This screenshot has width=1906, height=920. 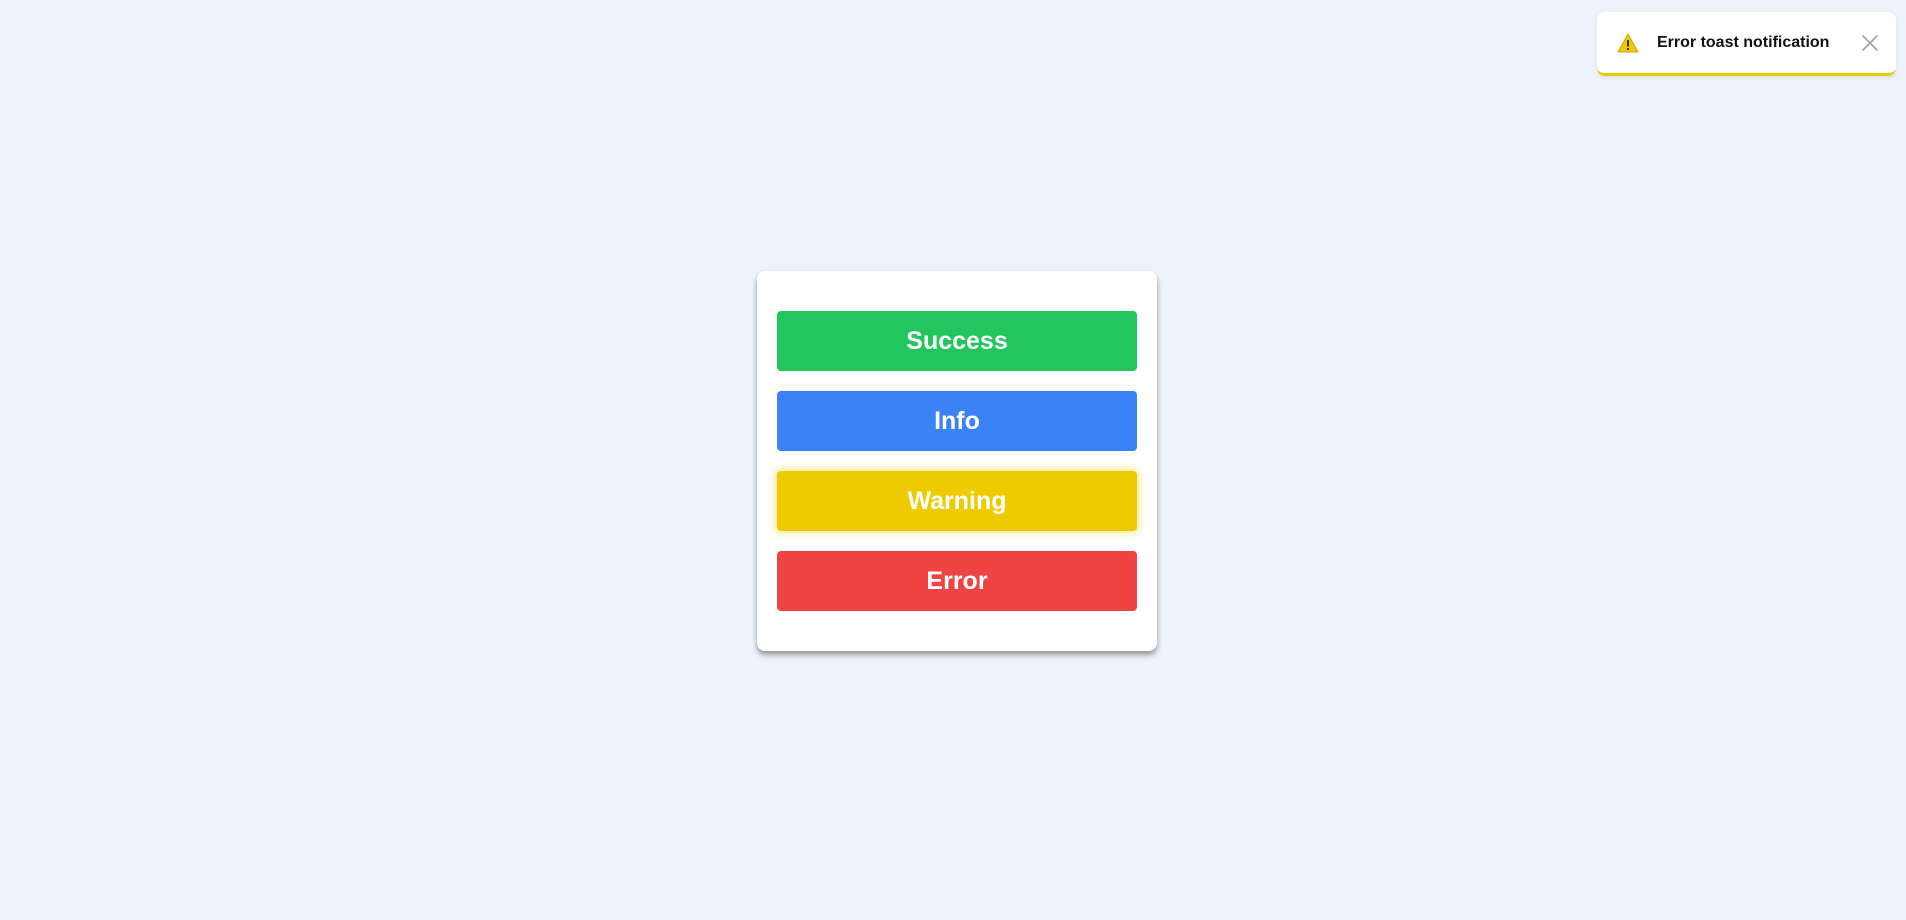 What do you see at coordinates (957, 581) in the screenshot?
I see `error-button: Error` at bounding box center [957, 581].